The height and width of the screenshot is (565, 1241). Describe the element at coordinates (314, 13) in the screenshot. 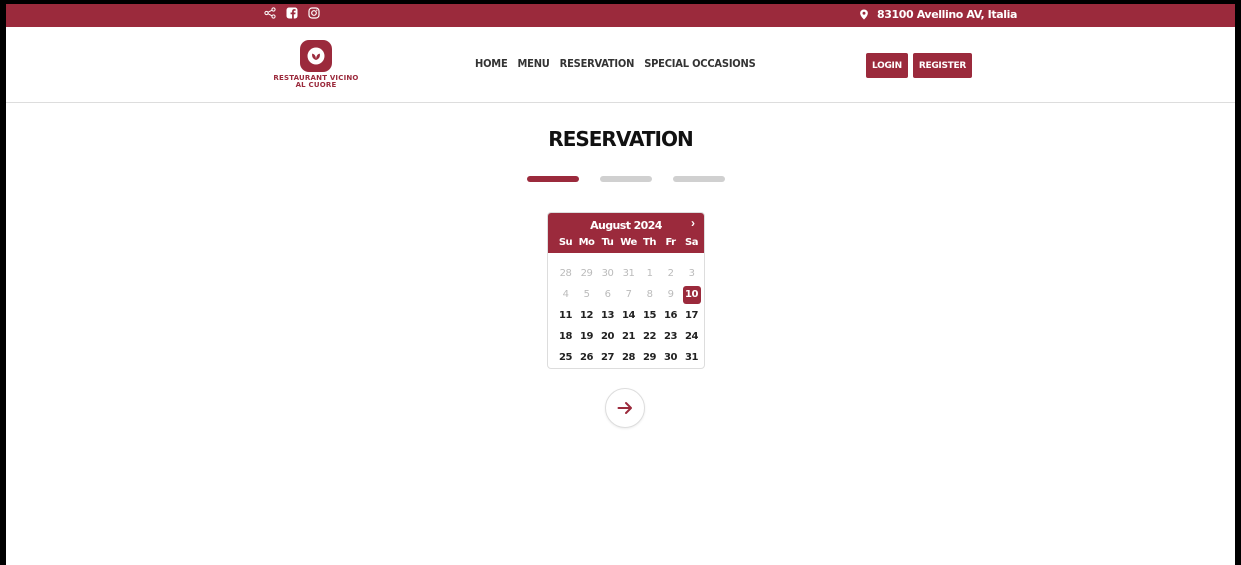

I see `instagram-icon` at that location.